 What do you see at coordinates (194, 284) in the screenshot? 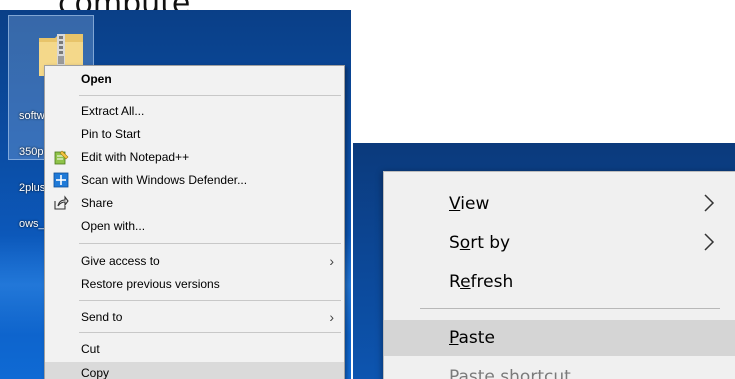
I see `menu-item-restore-previous-versions: Restore previous versions` at bounding box center [194, 284].